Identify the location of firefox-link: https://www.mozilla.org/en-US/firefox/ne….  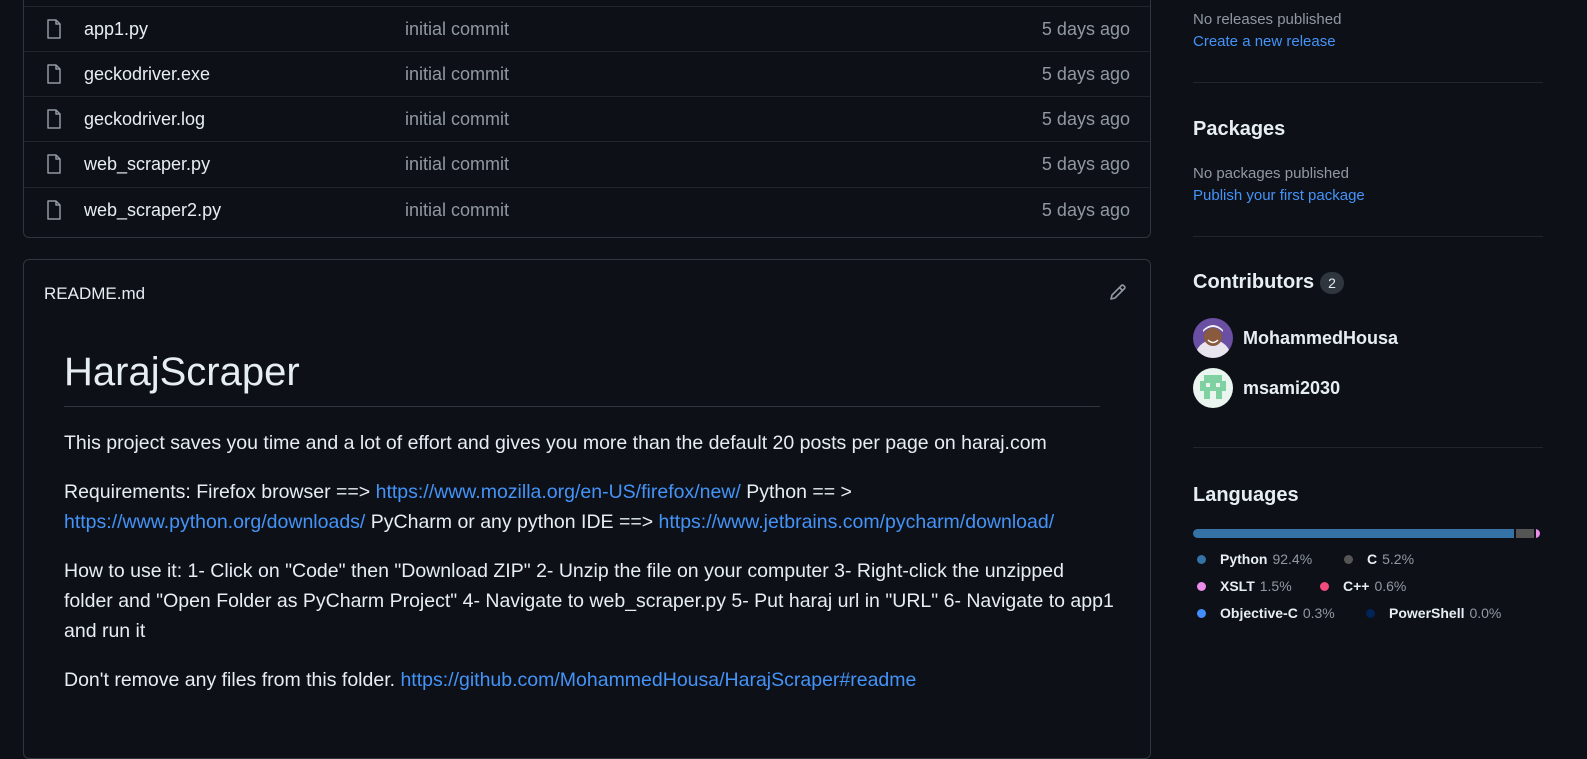
(558, 492).